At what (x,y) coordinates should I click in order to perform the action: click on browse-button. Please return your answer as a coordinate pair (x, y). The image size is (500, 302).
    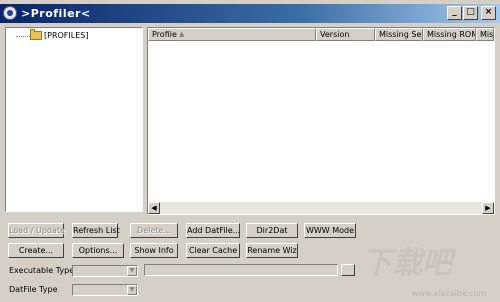
    Looking at the image, I should click on (348, 270).